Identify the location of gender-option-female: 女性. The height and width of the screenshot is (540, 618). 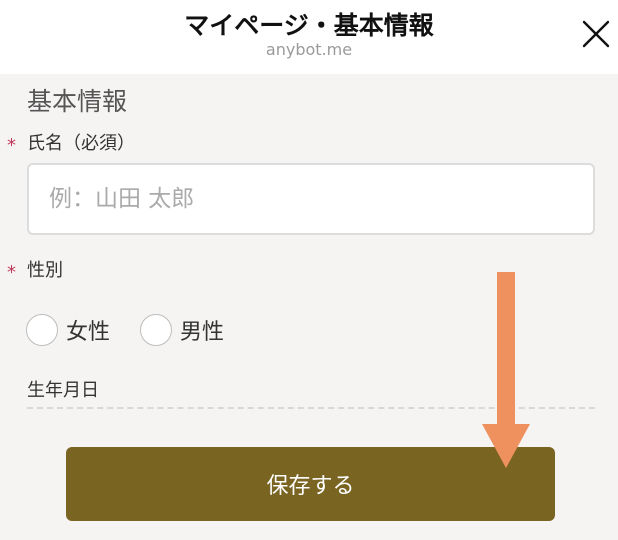
(68, 330).